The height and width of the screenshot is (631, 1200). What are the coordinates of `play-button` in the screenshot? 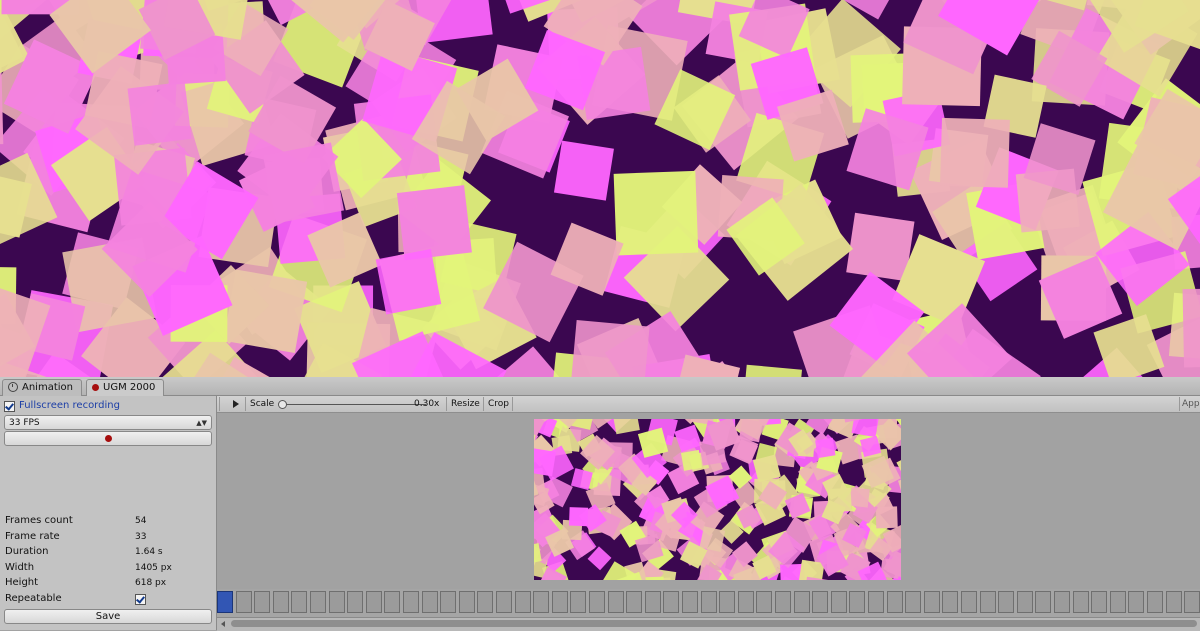 It's located at (232, 404).